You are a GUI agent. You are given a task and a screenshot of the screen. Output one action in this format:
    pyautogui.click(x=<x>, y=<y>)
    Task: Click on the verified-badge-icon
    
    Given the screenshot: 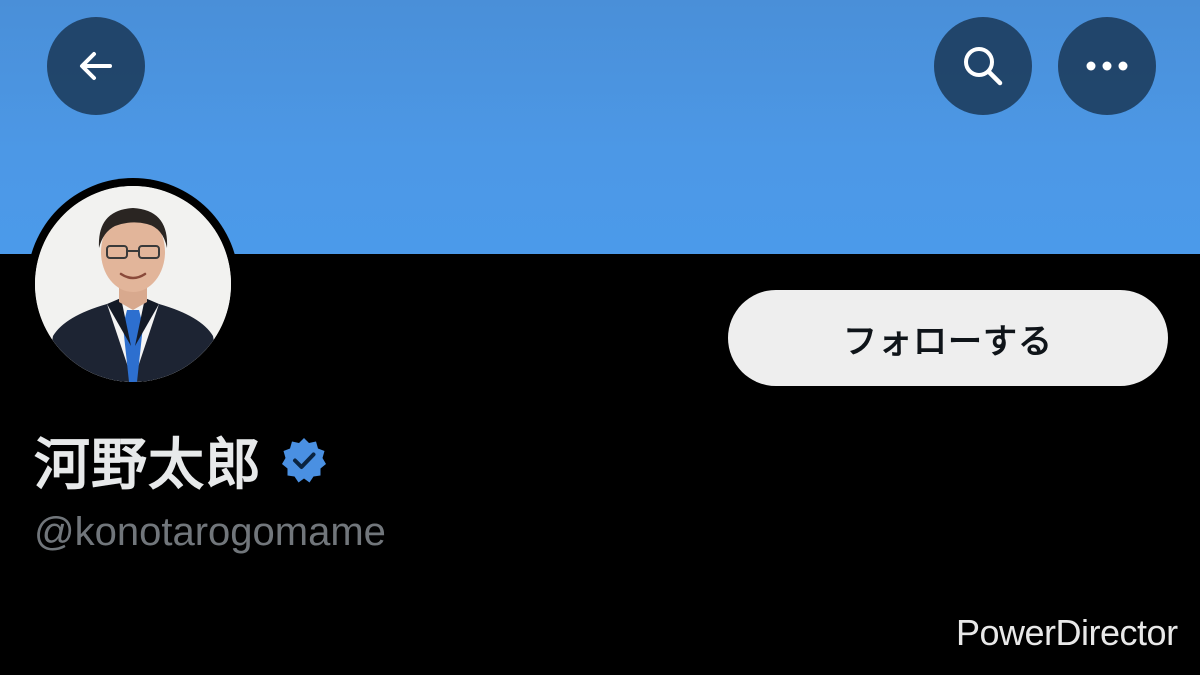 What is the action you would take?
    pyautogui.click(x=304, y=460)
    